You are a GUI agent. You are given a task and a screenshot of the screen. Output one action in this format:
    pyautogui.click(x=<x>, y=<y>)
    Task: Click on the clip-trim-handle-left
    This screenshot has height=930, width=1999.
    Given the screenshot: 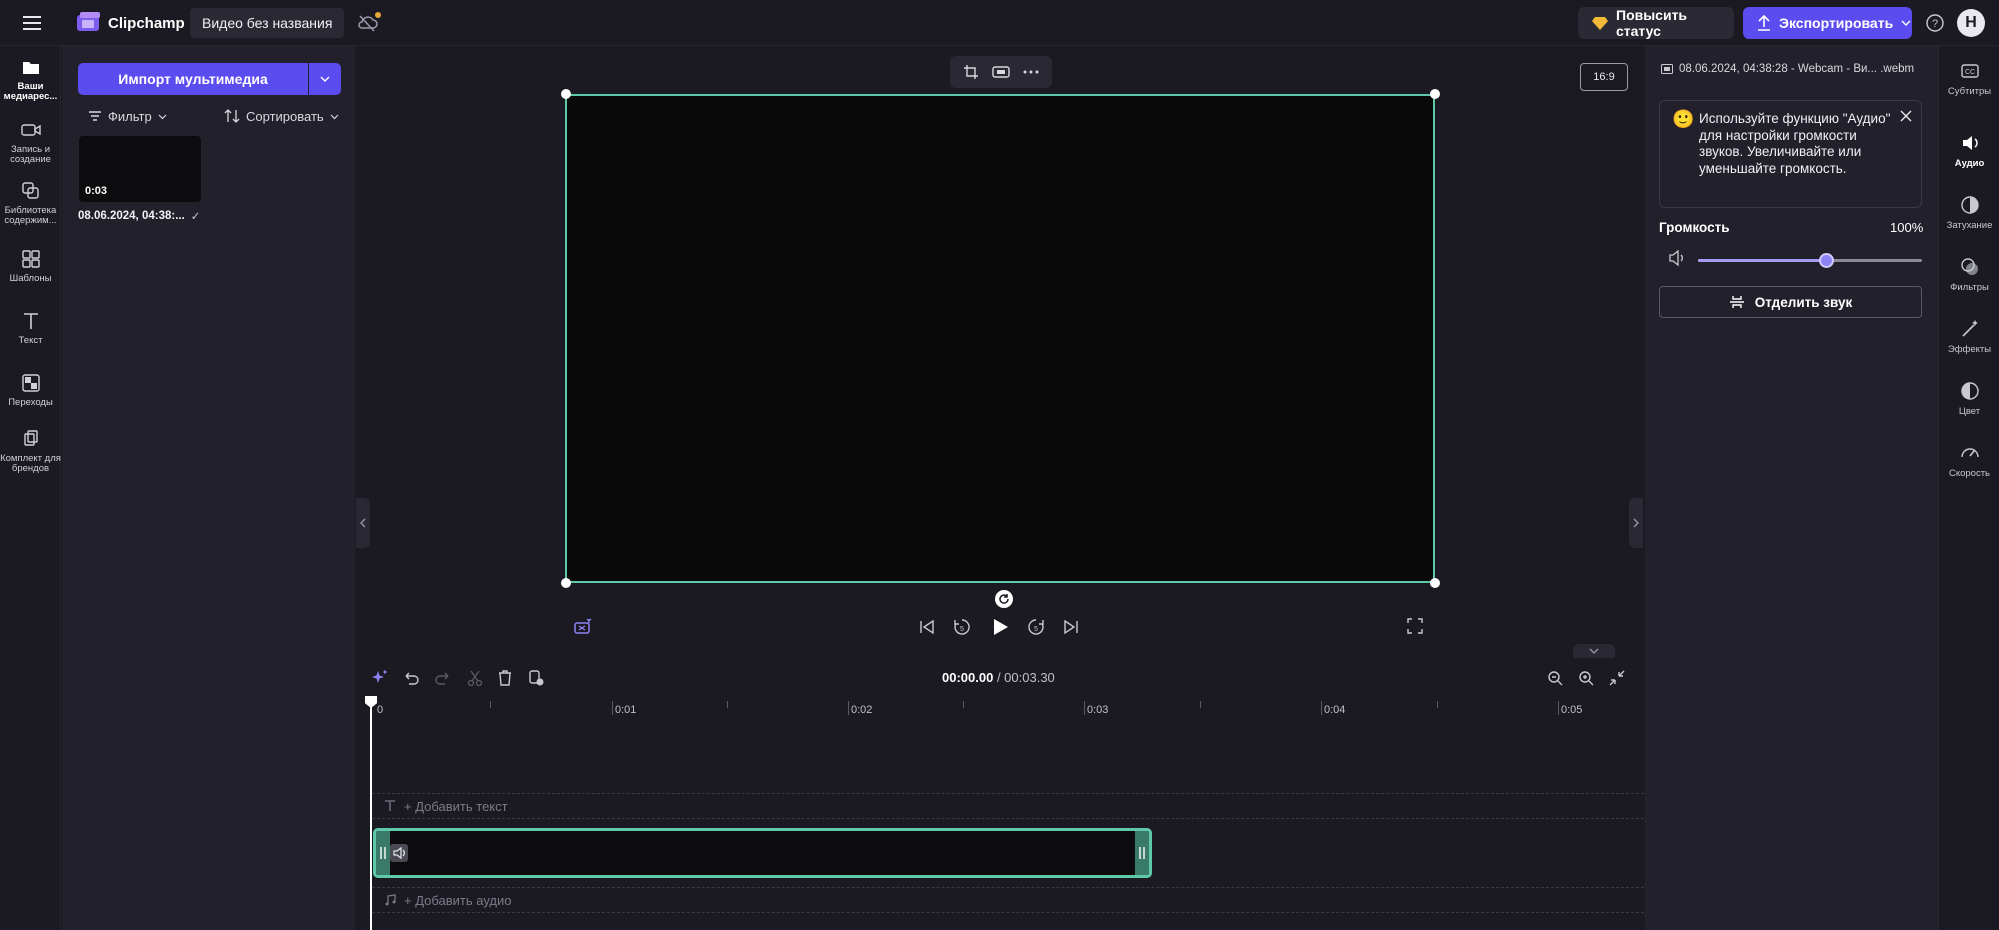 What is the action you would take?
    pyautogui.click(x=383, y=853)
    